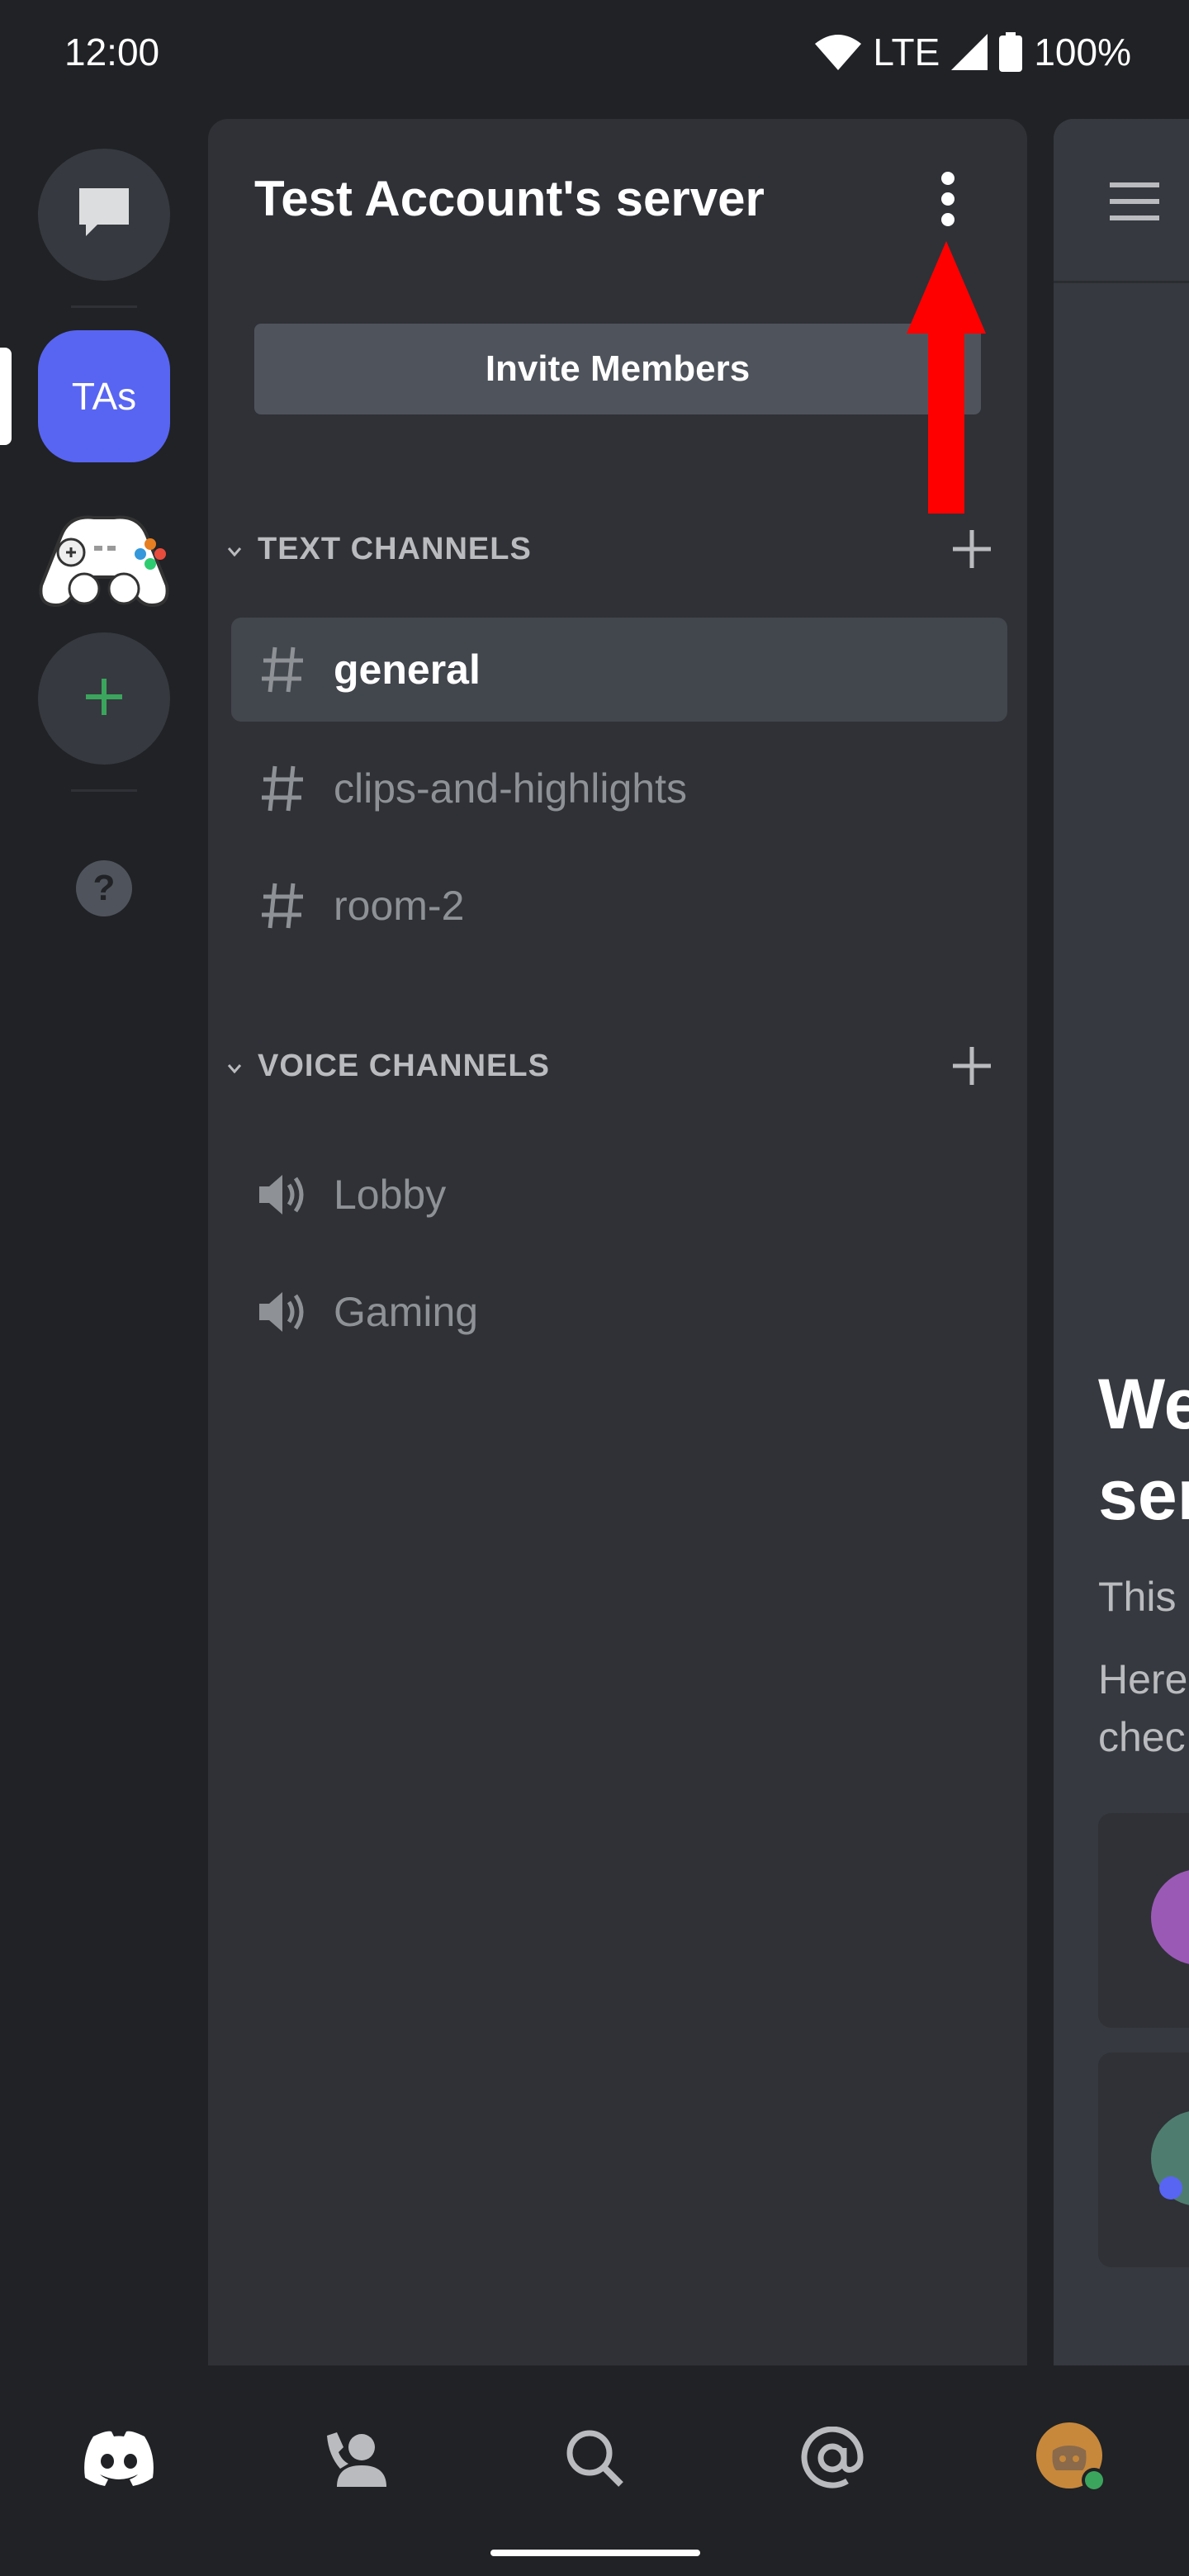 The height and width of the screenshot is (2576, 1189). I want to click on status-icons: LTE 100%, so click(973, 52).